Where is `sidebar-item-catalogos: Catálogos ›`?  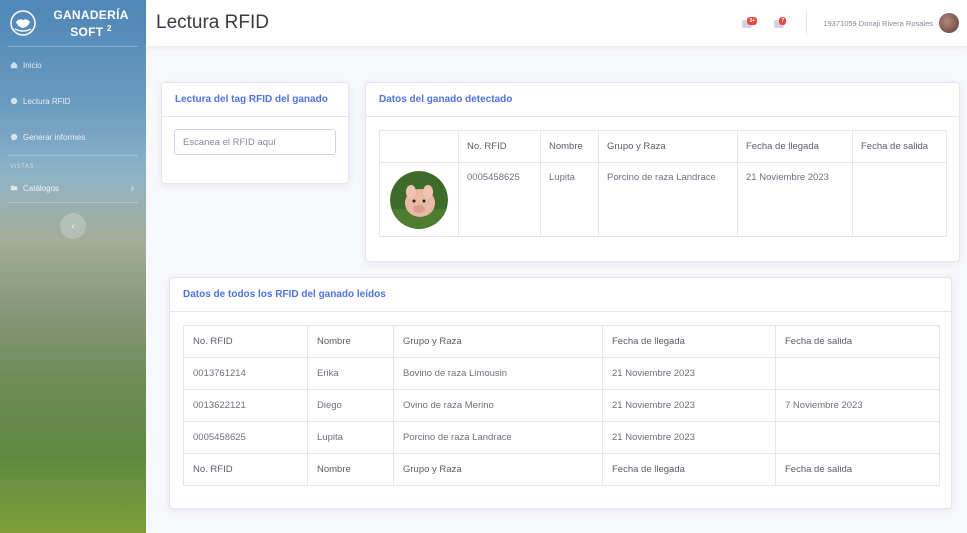 sidebar-item-catalogos: Catálogos › is located at coordinates (73, 188).